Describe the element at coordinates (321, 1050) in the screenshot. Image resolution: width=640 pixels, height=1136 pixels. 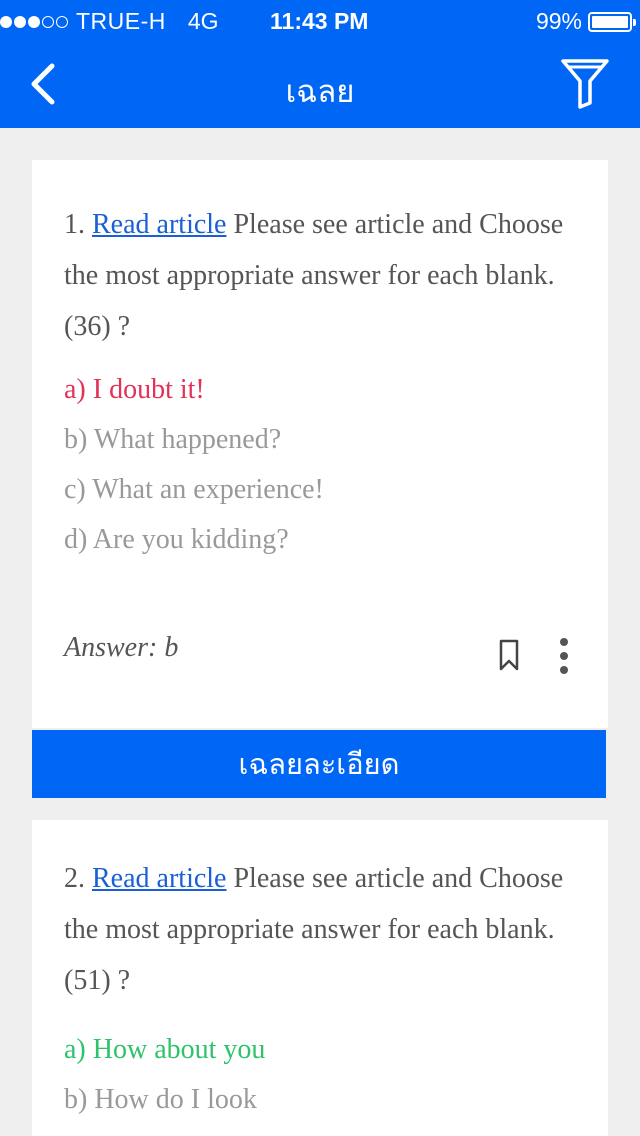
I see `option-a: a) How about you` at that location.